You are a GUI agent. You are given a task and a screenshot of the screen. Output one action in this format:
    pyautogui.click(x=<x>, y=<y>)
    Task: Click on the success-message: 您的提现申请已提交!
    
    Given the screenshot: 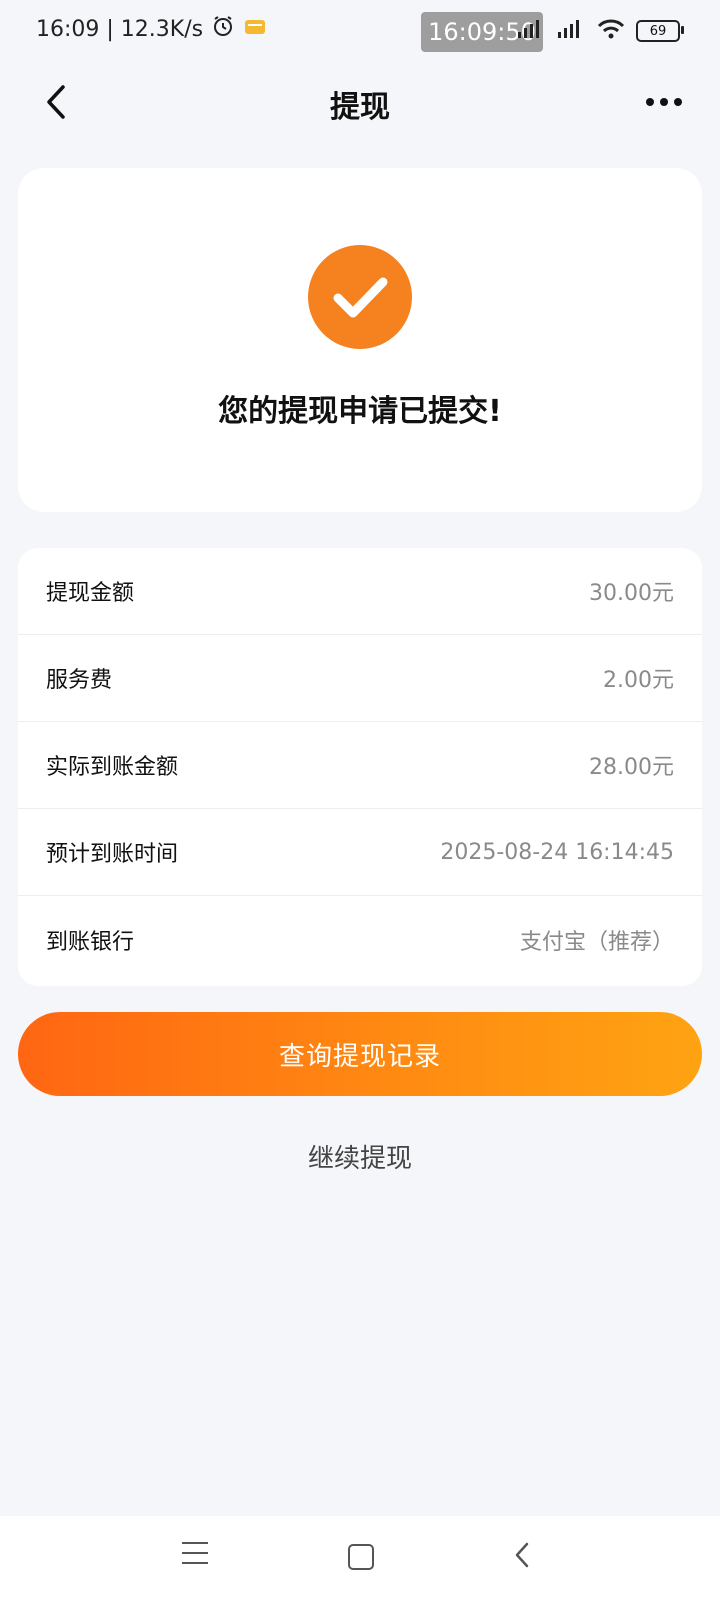 What is the action you would take?
    pyautogui.click(x=360, y=411)
    